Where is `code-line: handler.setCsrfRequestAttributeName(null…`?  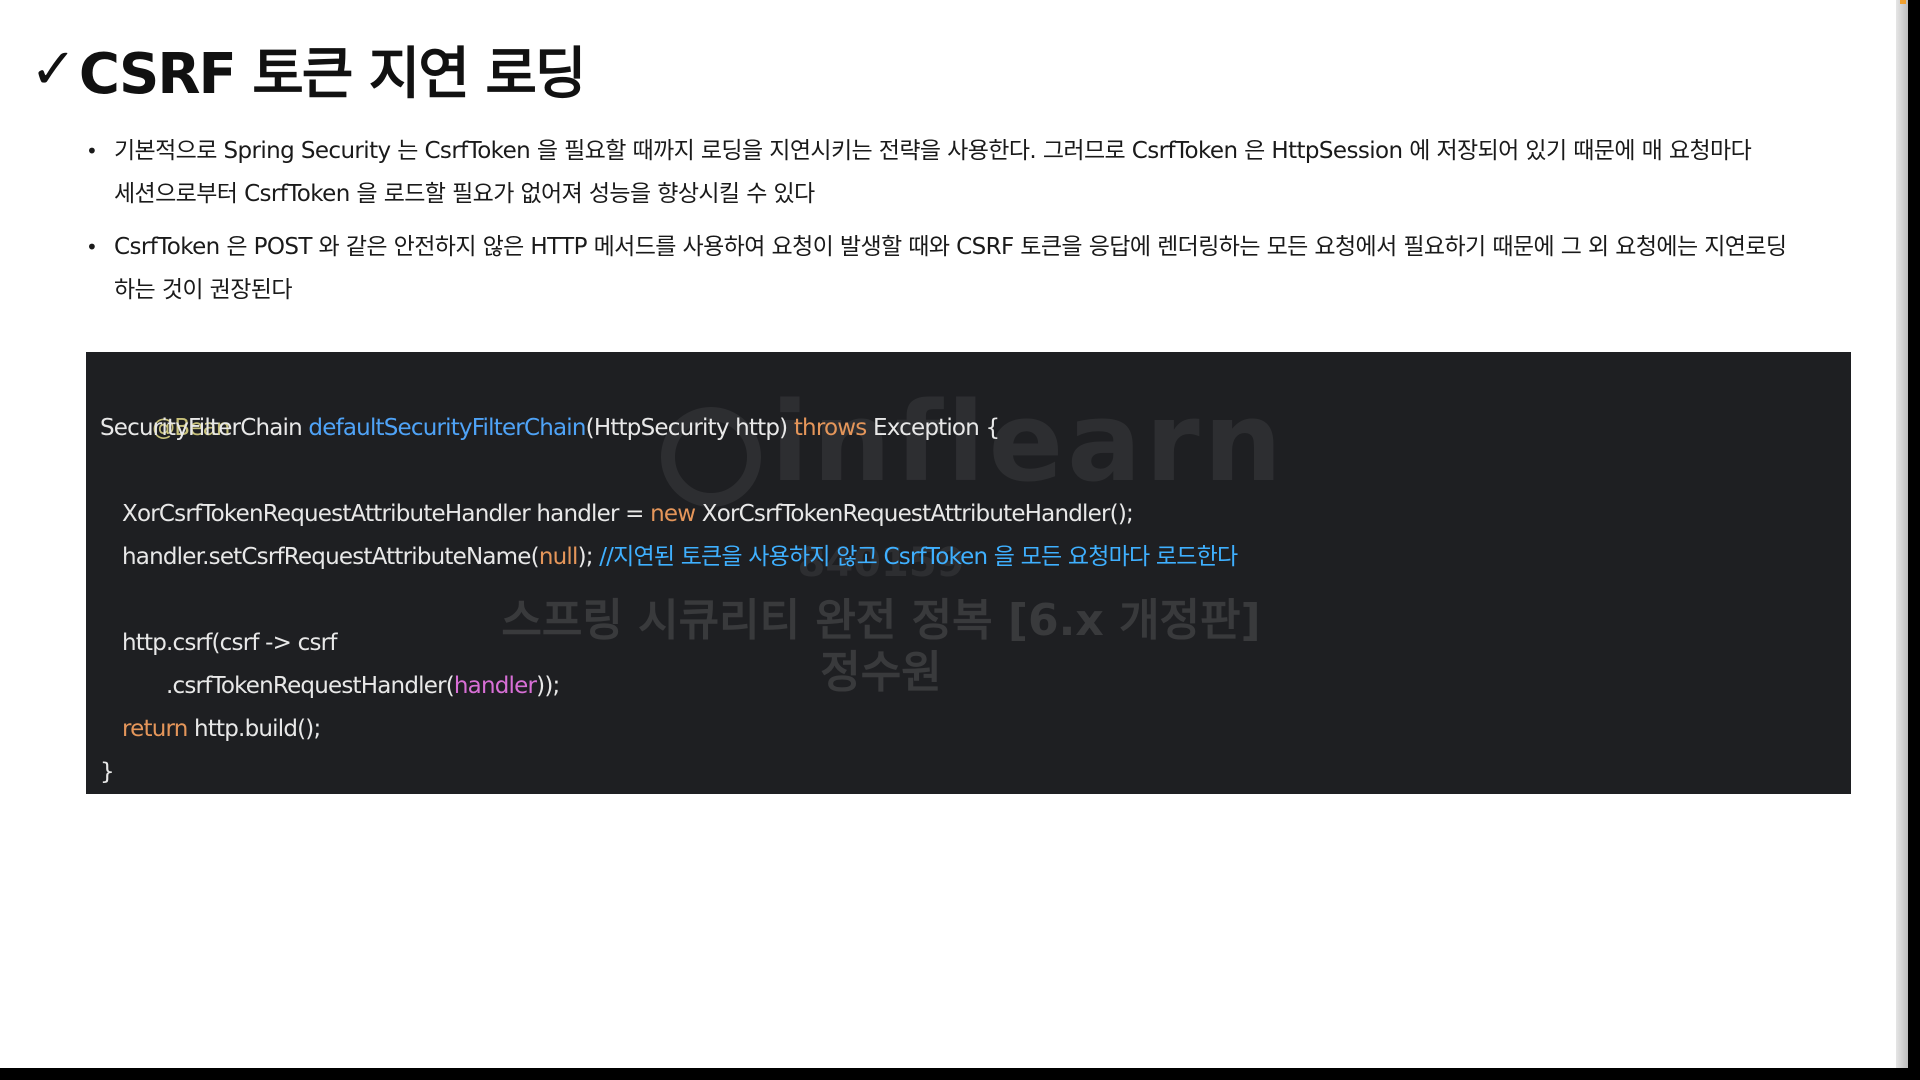 code-line: handler.setCsrfRequestAttributeName(null… is located at coordinates (669, 557).